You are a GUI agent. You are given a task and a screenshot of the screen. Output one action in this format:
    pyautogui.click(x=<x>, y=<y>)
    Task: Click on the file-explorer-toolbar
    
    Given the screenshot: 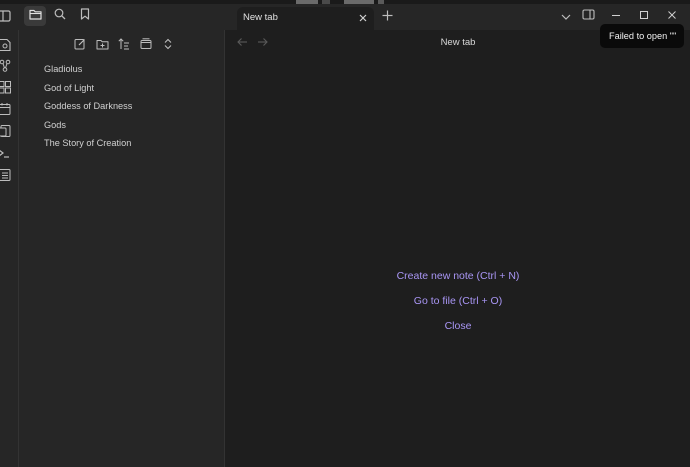 What is the action you would take?
    pyautogui.click(x=124, y=46)
    